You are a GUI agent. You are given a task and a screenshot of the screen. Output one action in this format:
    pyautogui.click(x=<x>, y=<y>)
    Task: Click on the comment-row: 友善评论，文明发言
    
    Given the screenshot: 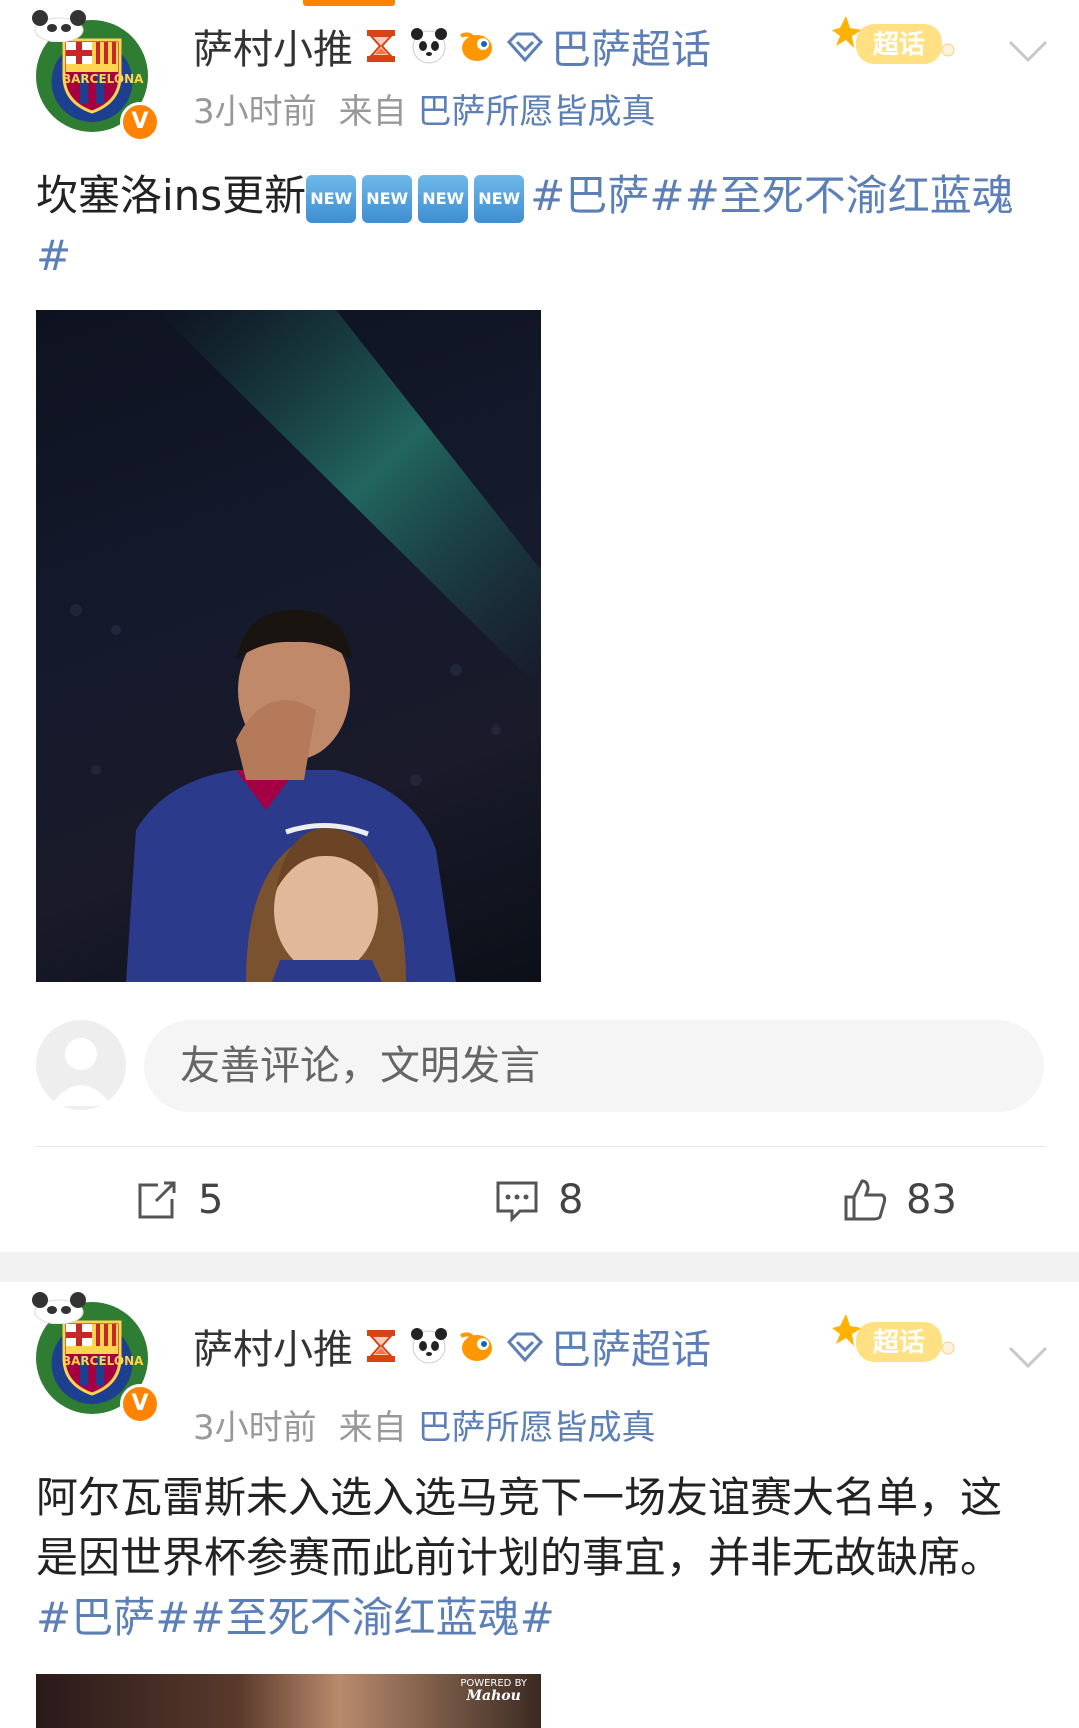 What is the action you would take?
    pyautogui.click(x=541, y=1066)
    